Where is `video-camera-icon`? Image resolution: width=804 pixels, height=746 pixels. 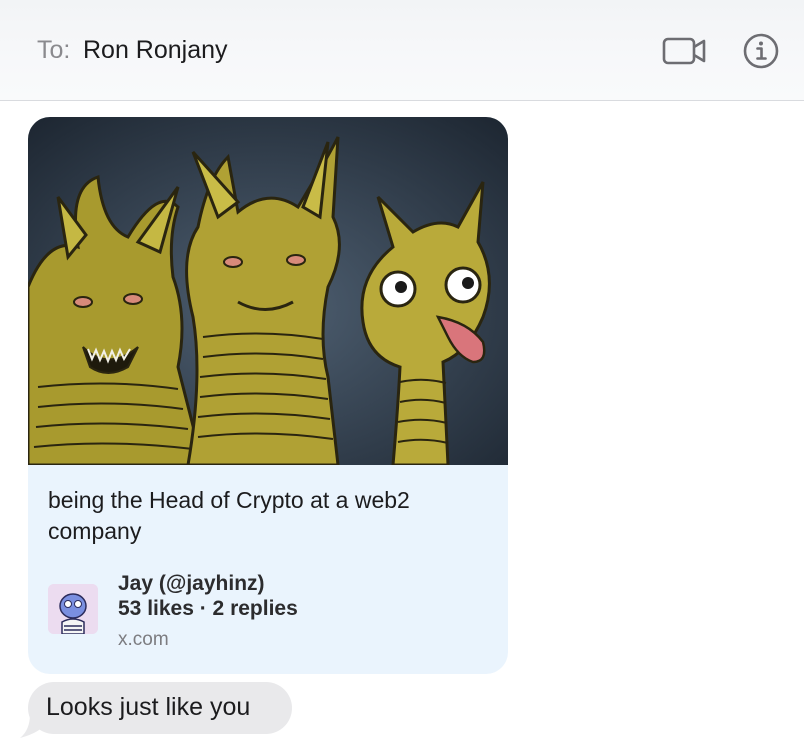
video-camera-icon is located at coordinates (684, 51).